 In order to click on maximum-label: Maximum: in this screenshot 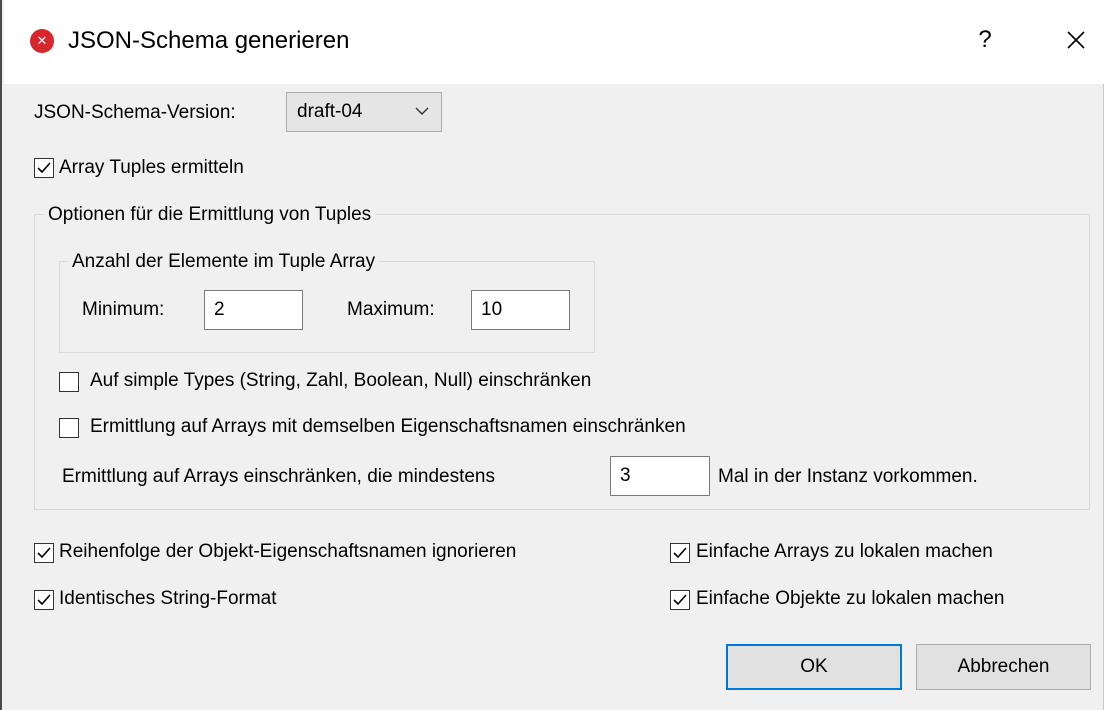, I will do `click(391, 309)`.